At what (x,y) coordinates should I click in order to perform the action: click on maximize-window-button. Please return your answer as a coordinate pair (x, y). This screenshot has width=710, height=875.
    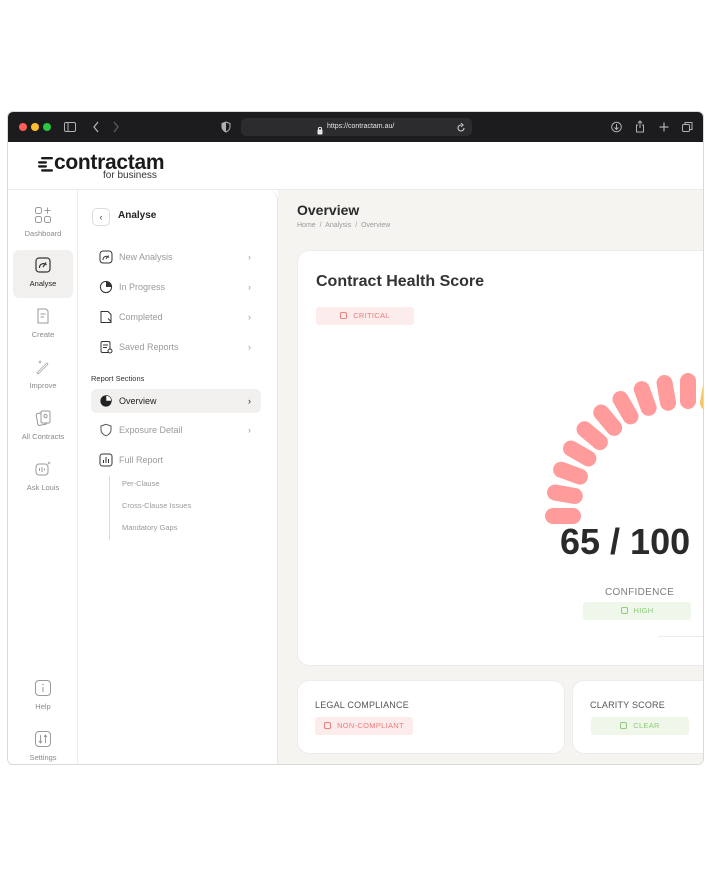
    Looking at the image, I should click on (47, 127).